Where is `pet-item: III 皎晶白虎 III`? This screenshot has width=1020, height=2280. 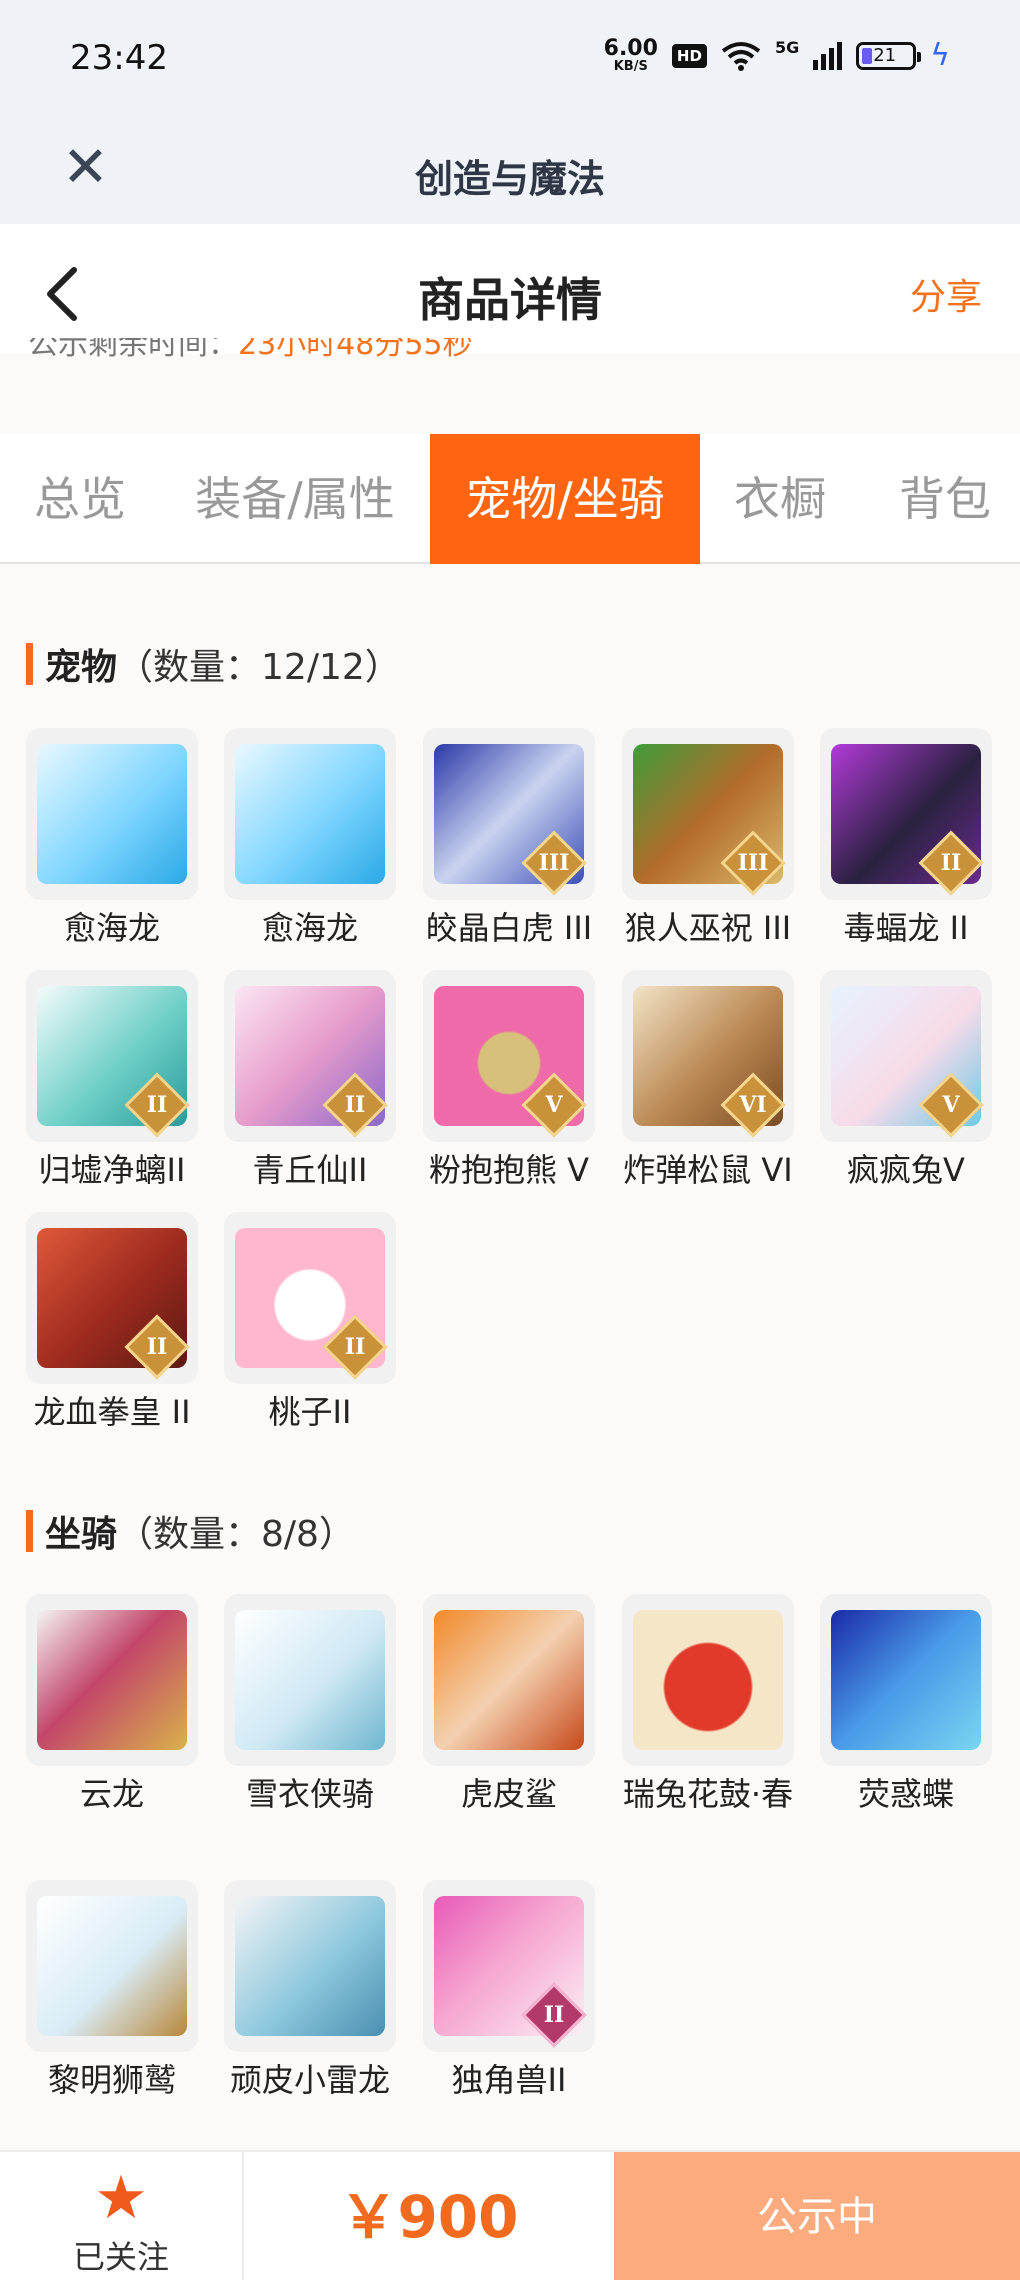
pet-item: III 皎晶白虎 III is located at coordinates (509, 839).